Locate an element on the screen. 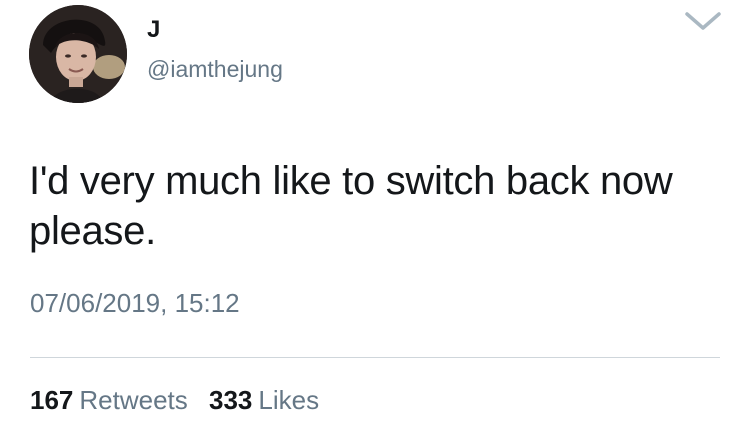 This screenshot has height=434, width=750. user-handle: @iamthejung is located at coordinates (215, 69).